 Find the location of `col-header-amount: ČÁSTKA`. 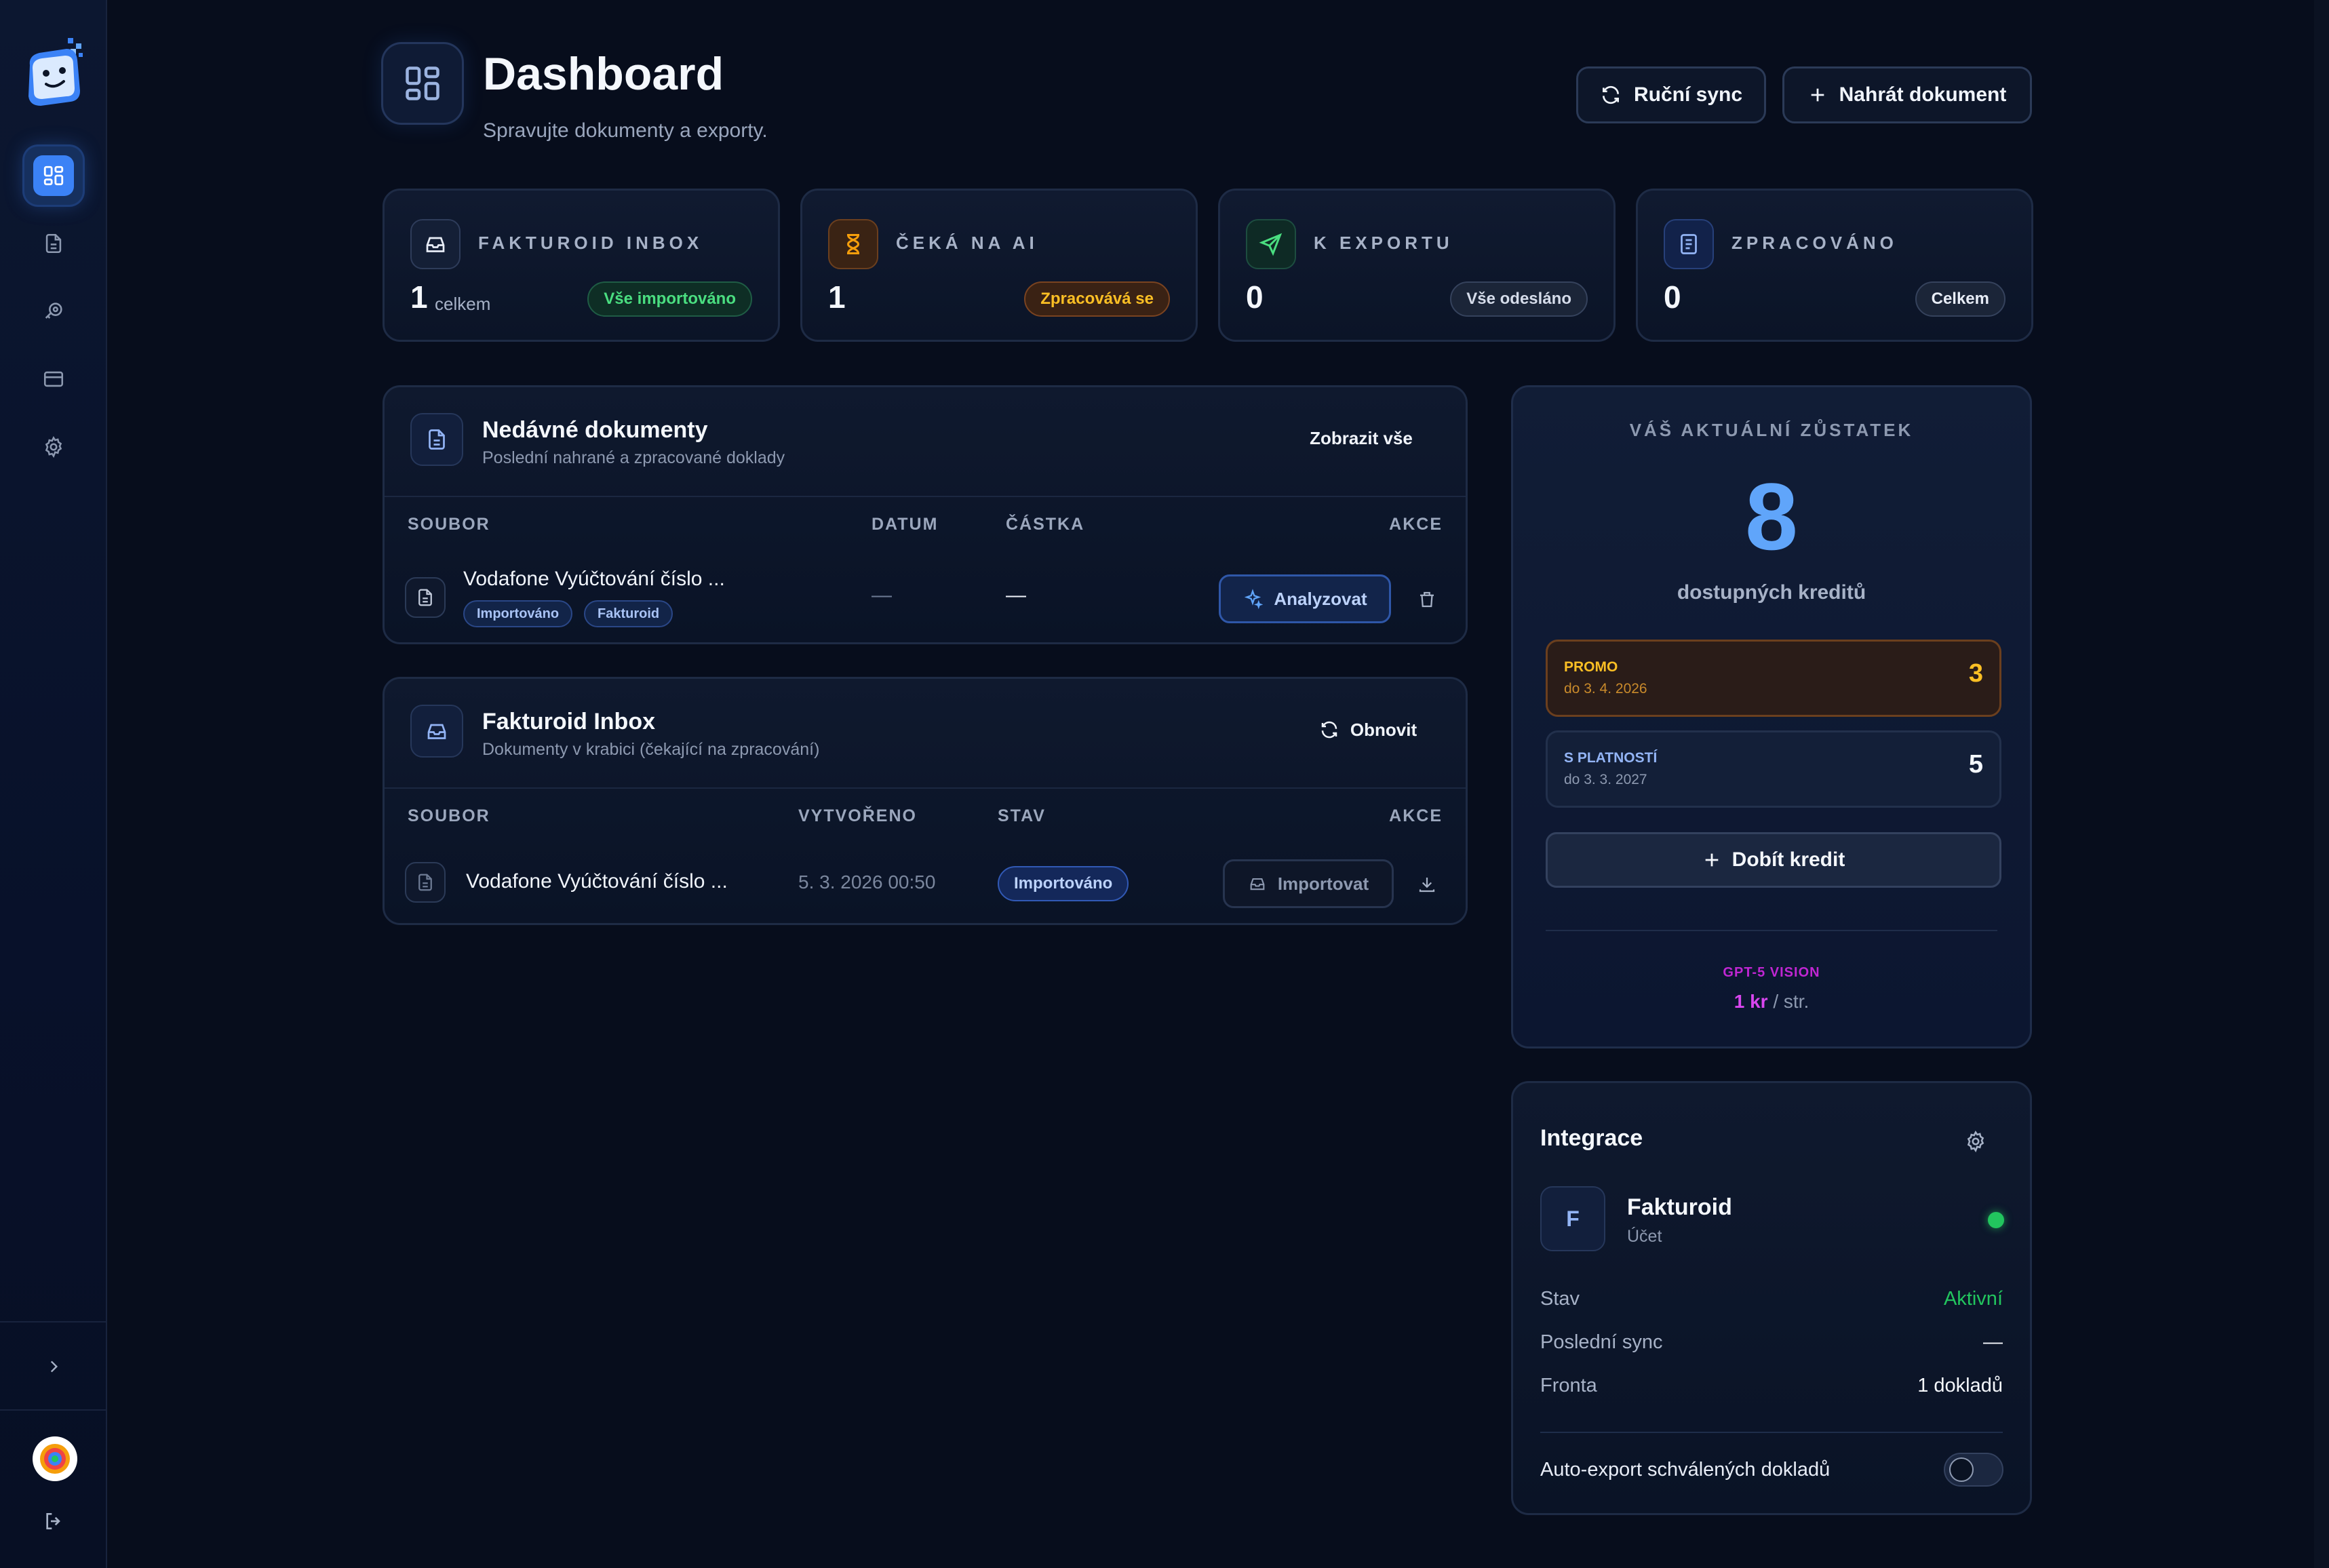

col-header-amount: ČÁSTKA is located at coordinates (1046, 524).